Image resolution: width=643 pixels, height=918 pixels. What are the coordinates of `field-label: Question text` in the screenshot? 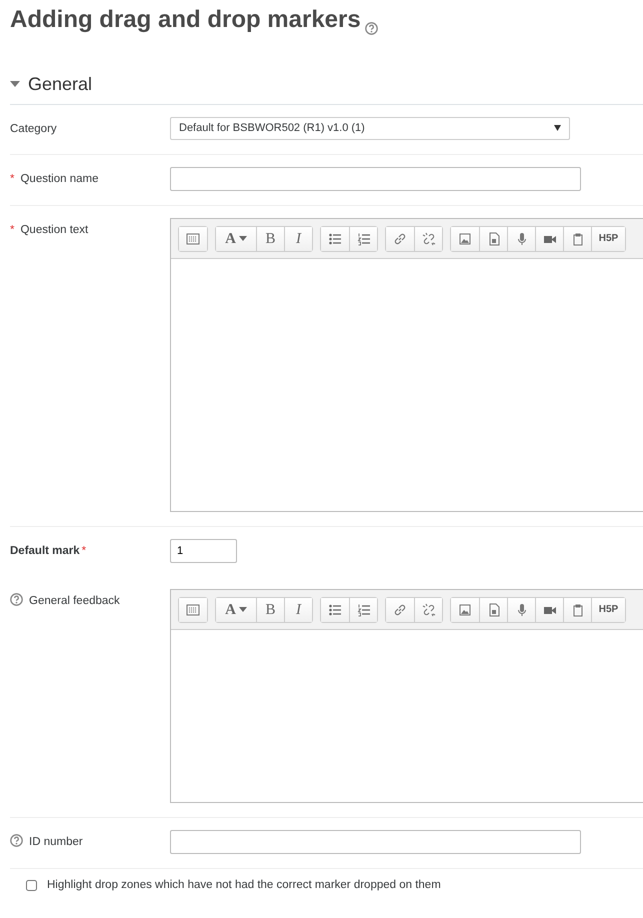 It's located at (54, 230).